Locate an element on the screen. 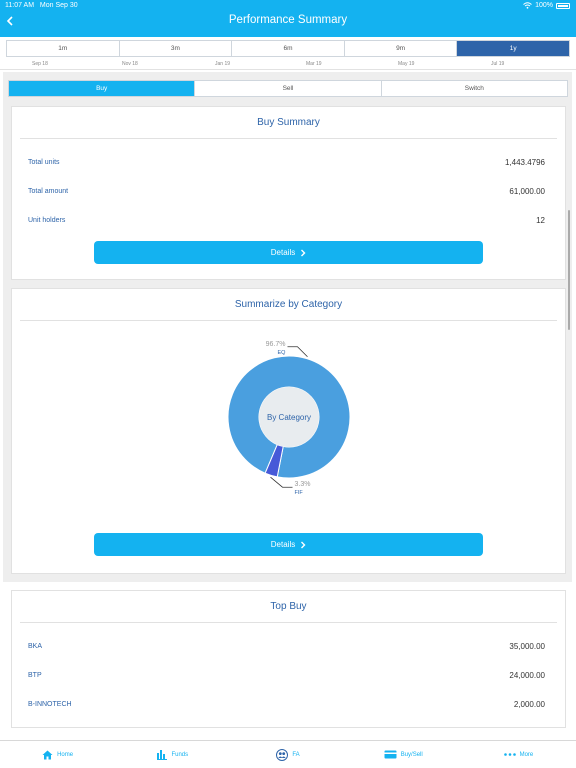 This screenshot has height=768, width=576. category-details-button: Details is located at coordinates (288, 544).